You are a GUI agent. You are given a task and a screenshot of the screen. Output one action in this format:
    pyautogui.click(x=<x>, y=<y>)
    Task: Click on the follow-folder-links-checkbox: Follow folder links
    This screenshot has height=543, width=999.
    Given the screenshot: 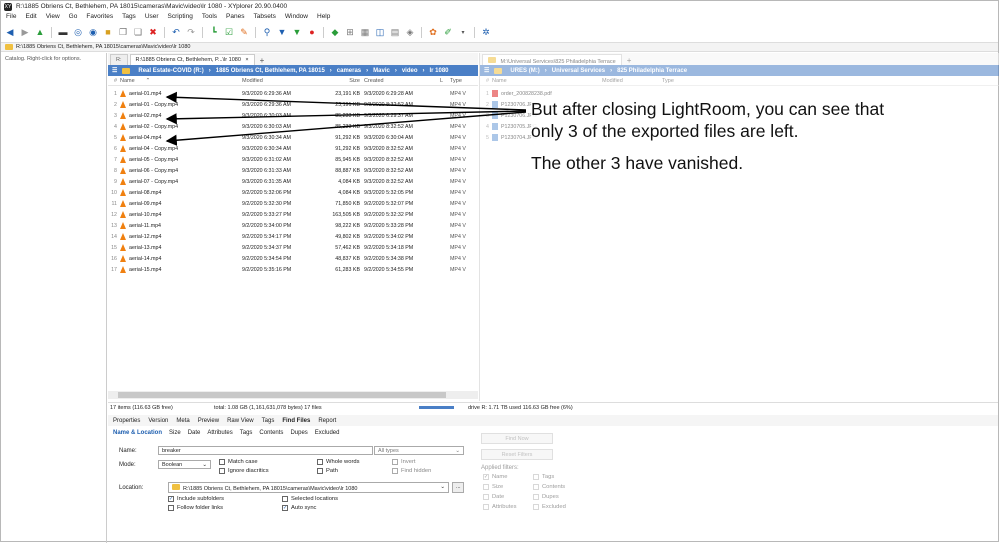 What is the action you would take?
    pyautogui.click(x=195, y=508)
    